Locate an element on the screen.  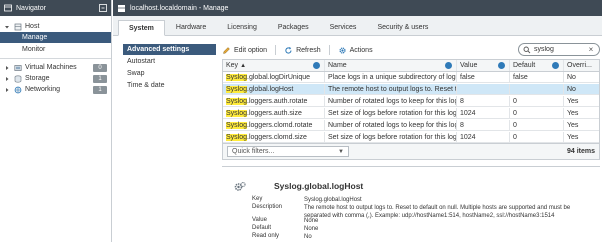
item-count: 94 items is located at coordinates (580, 151).